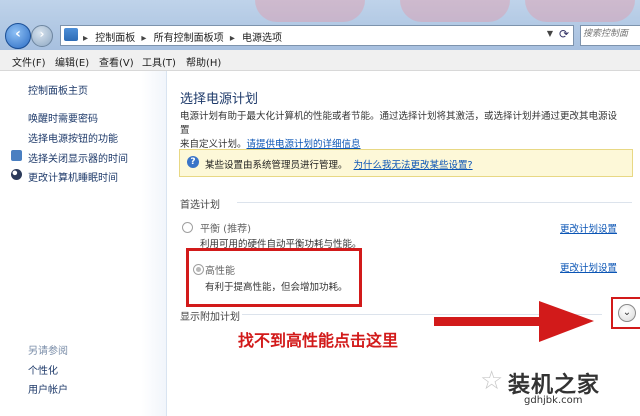 This screenshot has width=640, height=416. I want to click on sidebar-item-sleep-time: 更改计算机睡眠时间, so click(73, 176).